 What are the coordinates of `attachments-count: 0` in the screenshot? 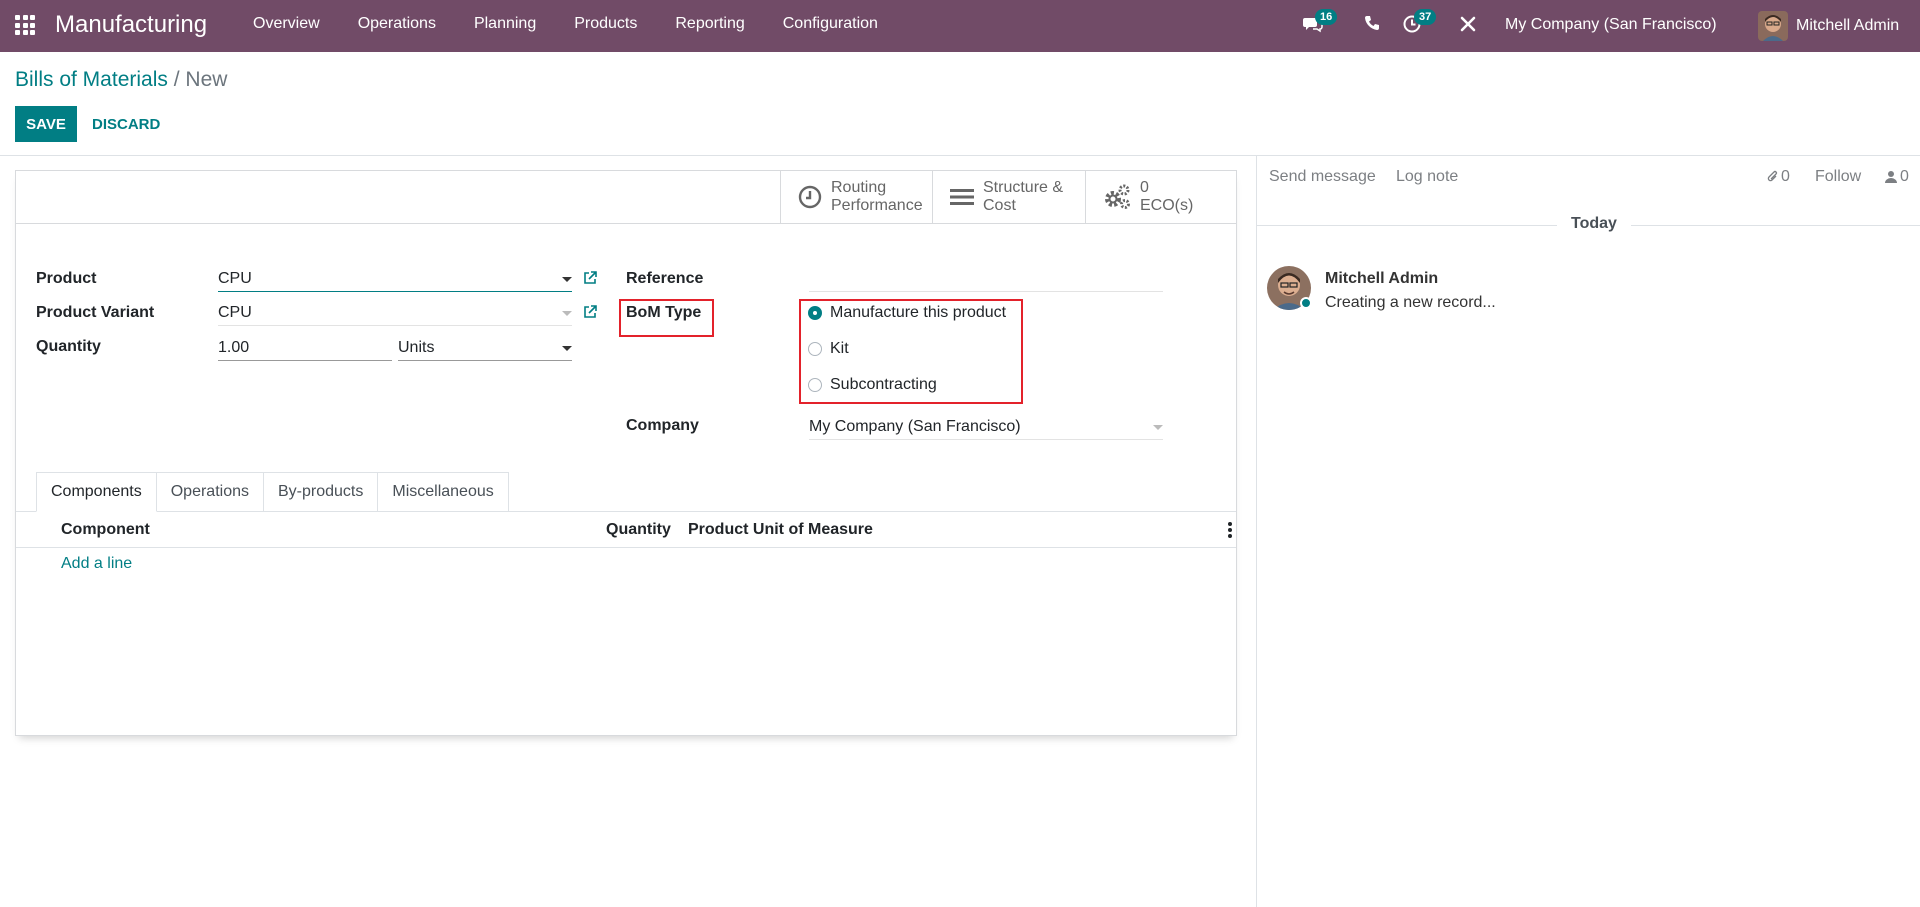 It's located at (1785, 176).